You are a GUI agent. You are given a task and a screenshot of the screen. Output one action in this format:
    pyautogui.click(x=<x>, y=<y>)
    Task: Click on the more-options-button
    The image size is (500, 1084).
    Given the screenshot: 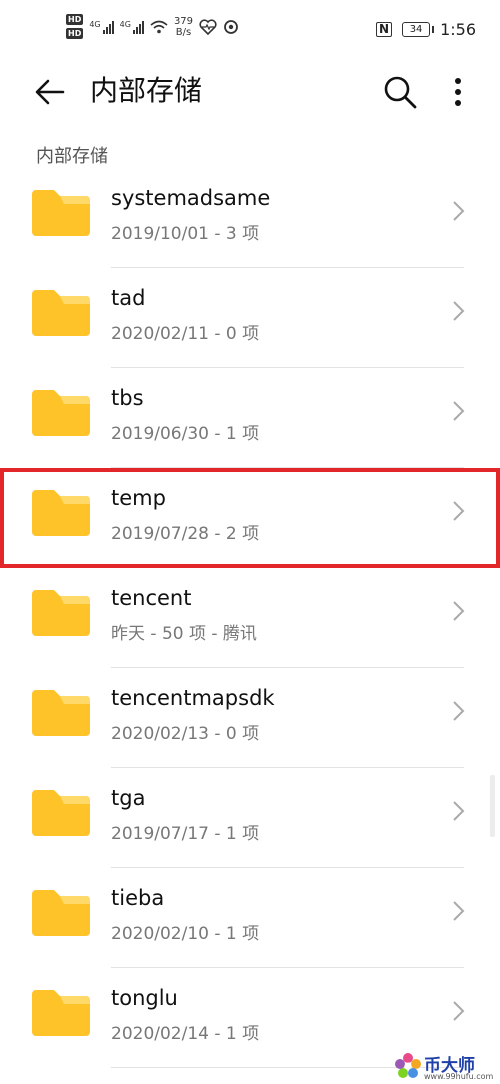 What is the action you would take?
    pyautogui.click(x=458, y=92)
    